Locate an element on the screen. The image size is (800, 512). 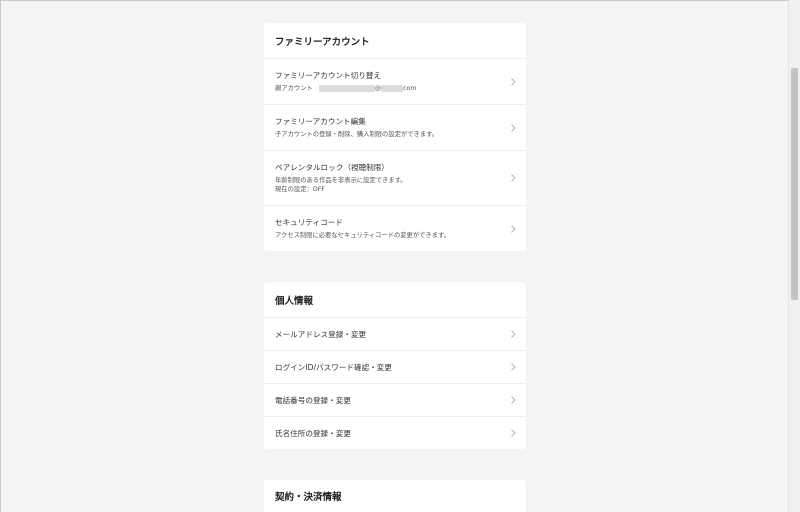
login-password-row: ログインID/パスワード確認・変更 is located at coordinates (395, 367).